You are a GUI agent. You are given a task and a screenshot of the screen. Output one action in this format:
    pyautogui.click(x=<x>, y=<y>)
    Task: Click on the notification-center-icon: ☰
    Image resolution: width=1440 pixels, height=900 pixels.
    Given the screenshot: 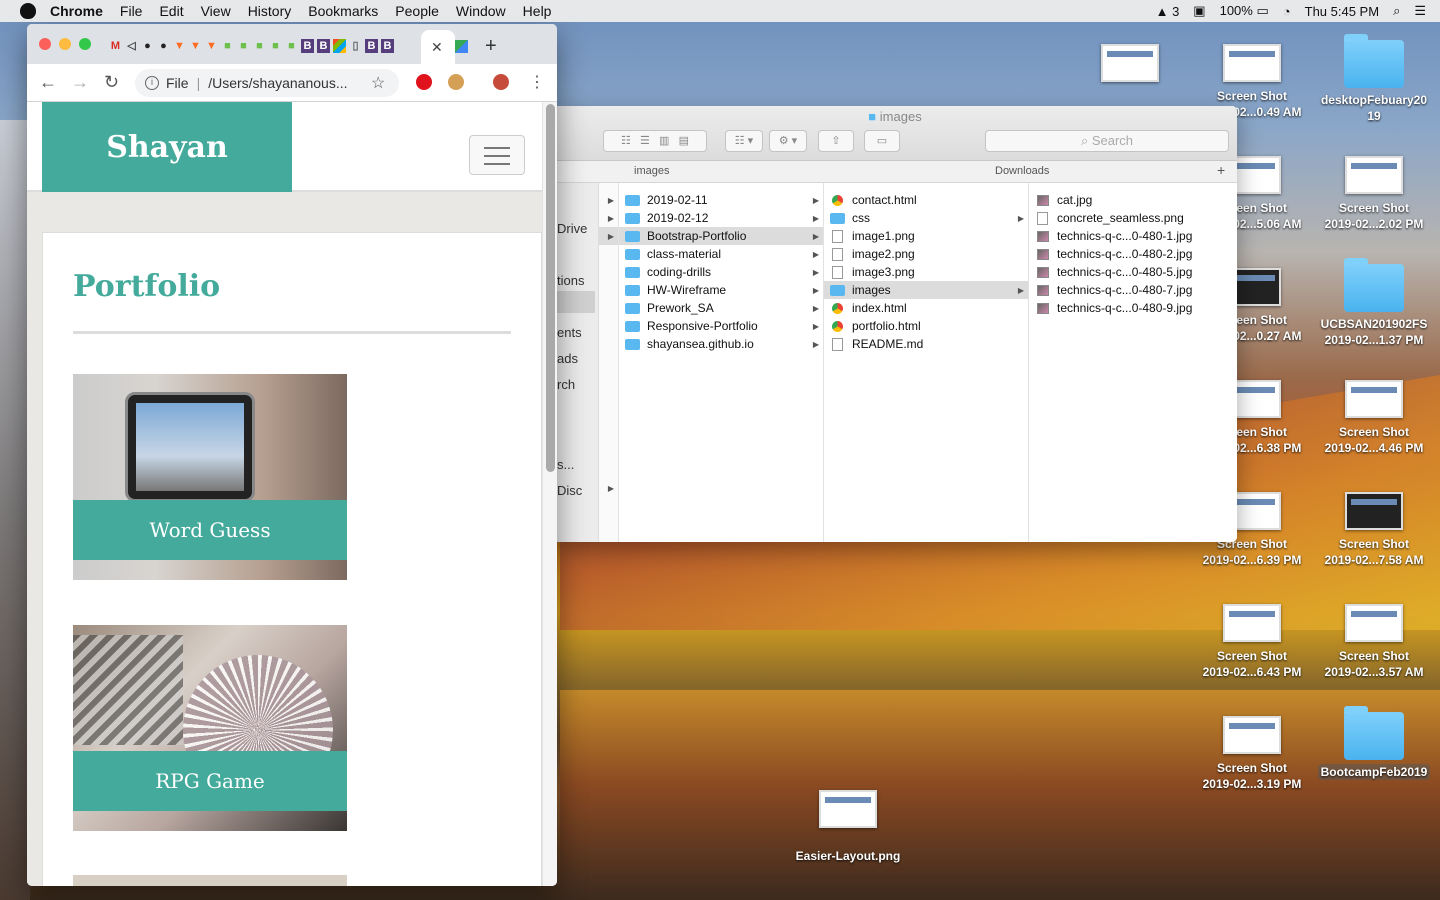 What is the action you would take?
    pyautogui.click(x=1420, y=11)
    